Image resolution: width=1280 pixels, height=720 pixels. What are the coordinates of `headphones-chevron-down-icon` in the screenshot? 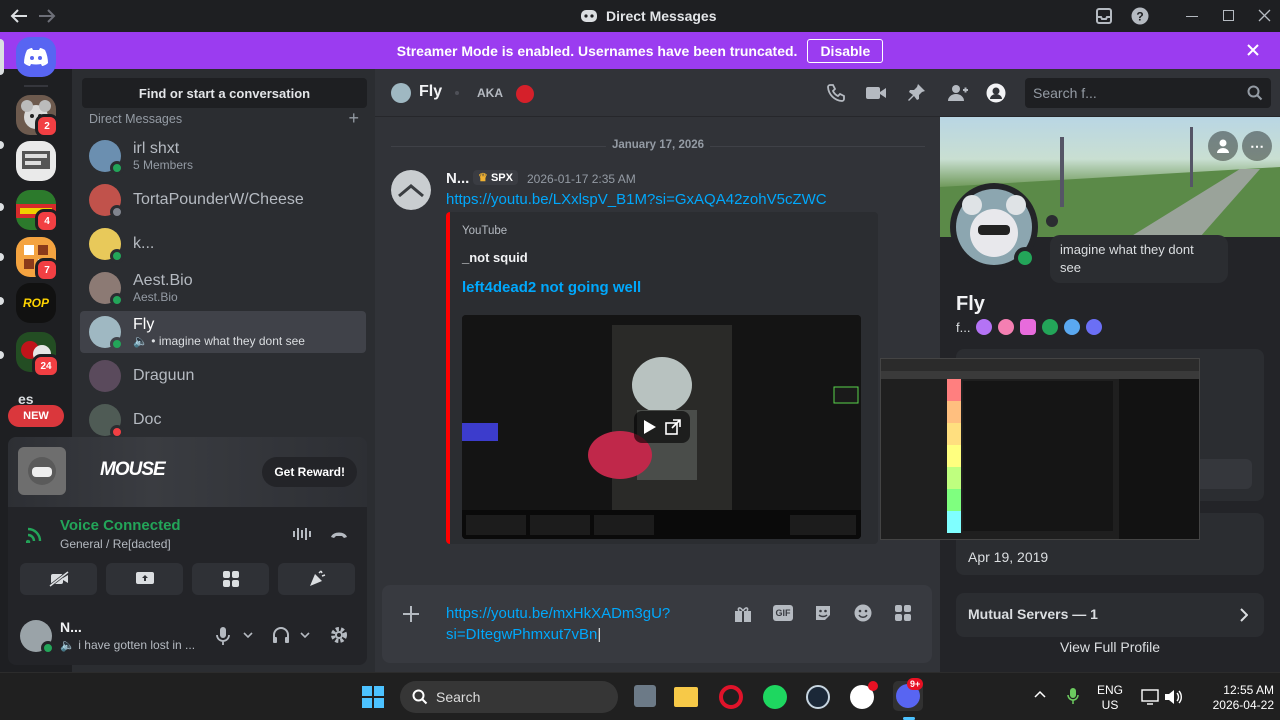 It's located at (305, 635).